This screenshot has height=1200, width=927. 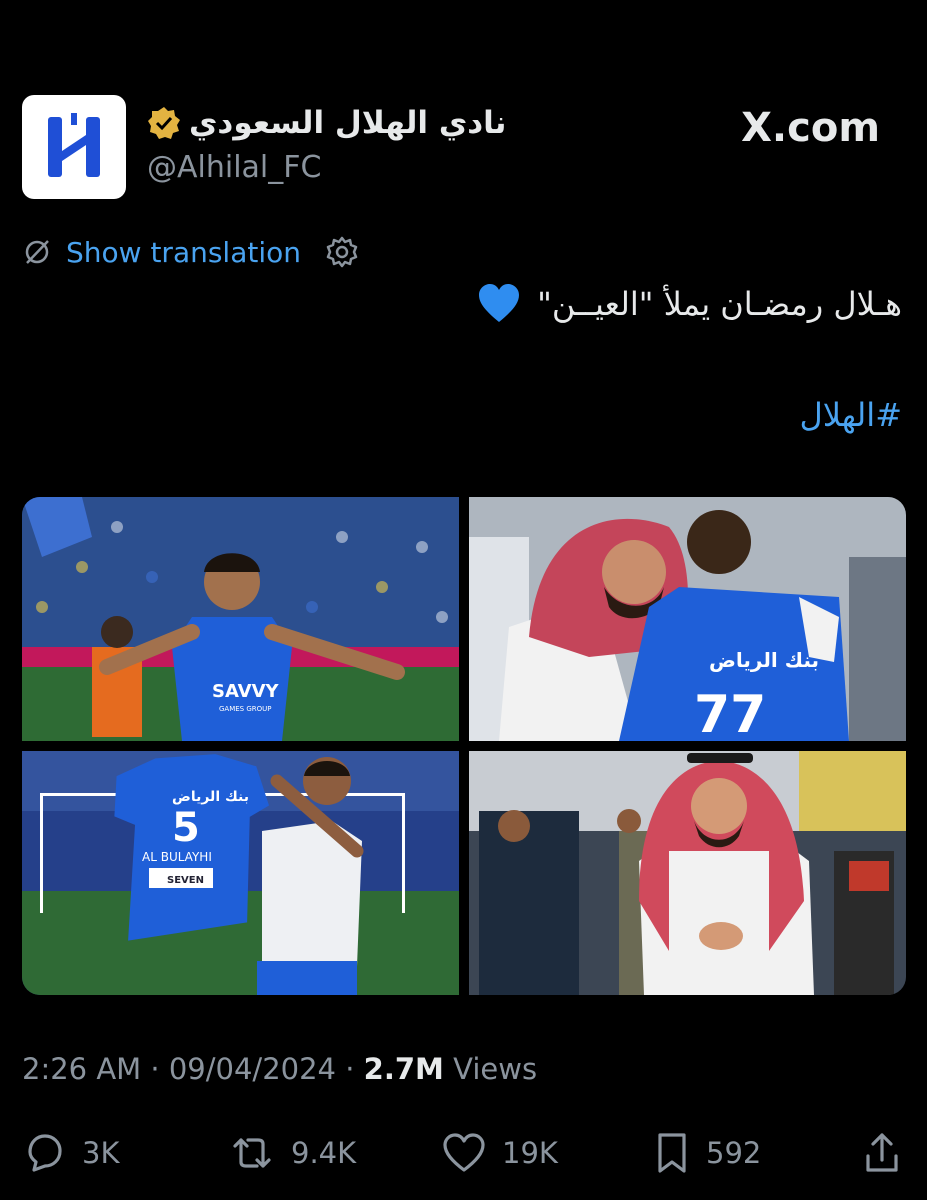 What do you see at coordinates (719, 304) in the screenshot?
I see `tweet-body: هـلال رمضـان يملأ "العيــن"` at bounding box center [719, 304].